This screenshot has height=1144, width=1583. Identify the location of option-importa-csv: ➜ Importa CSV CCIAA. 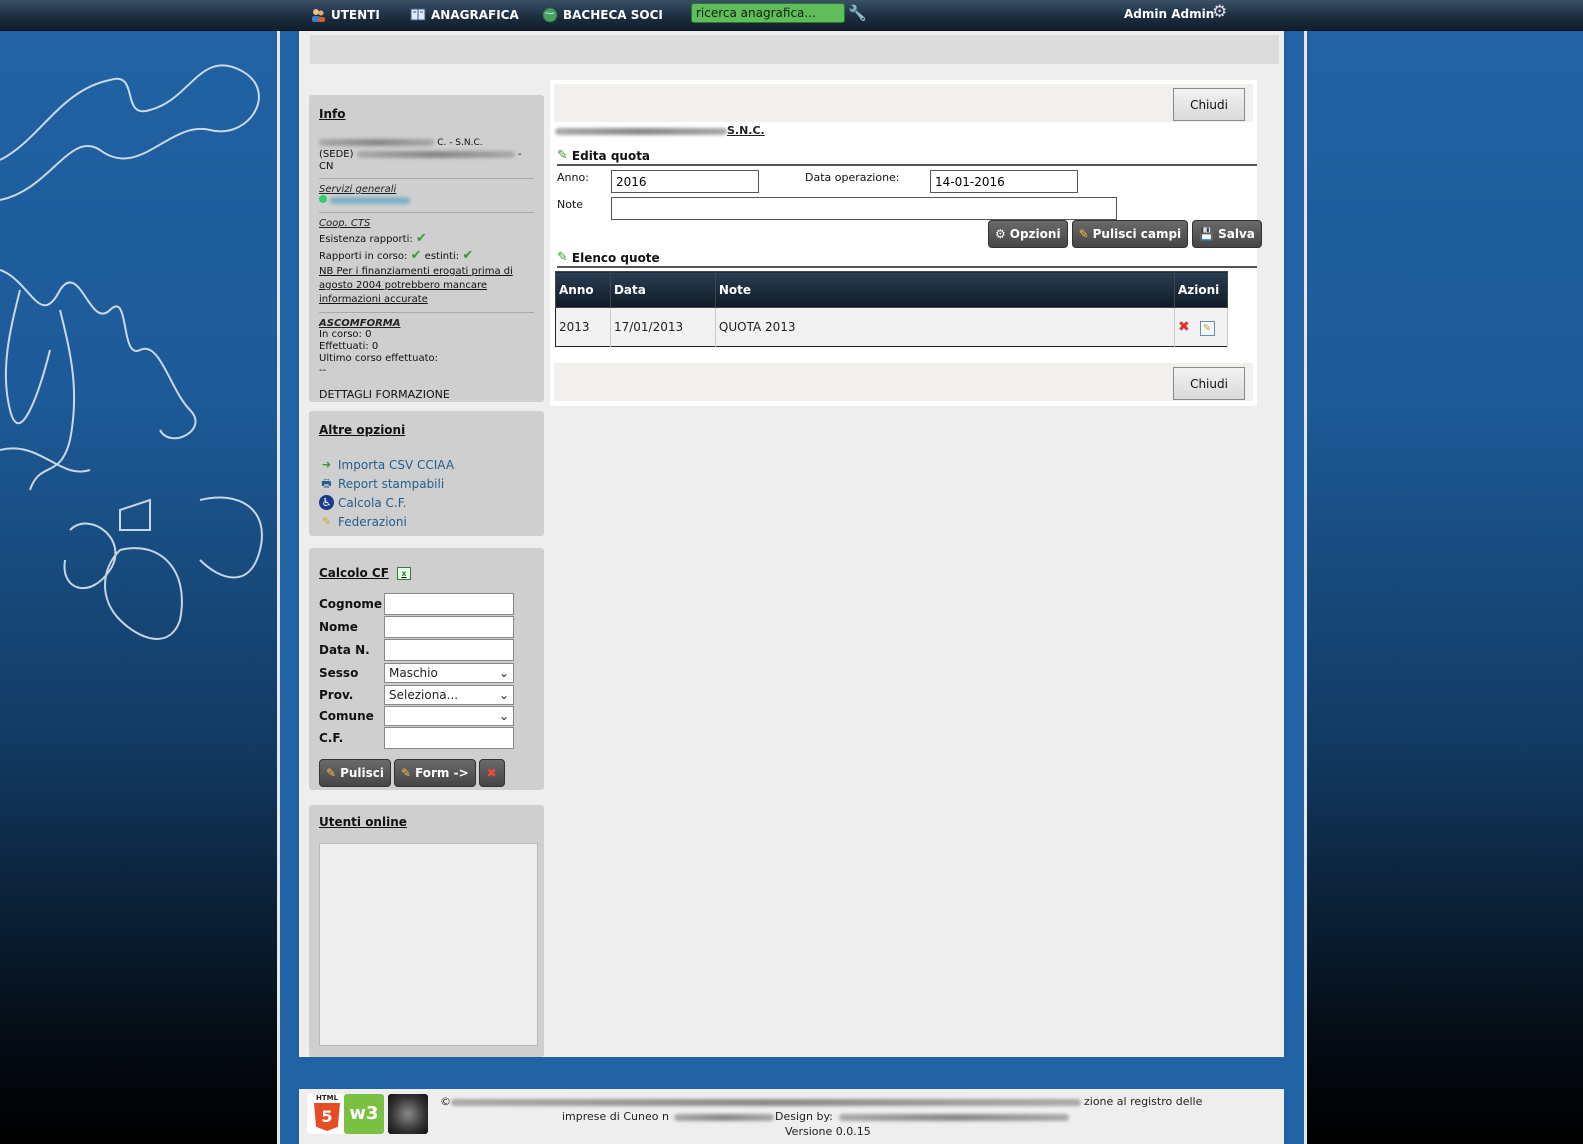
(426, 464).